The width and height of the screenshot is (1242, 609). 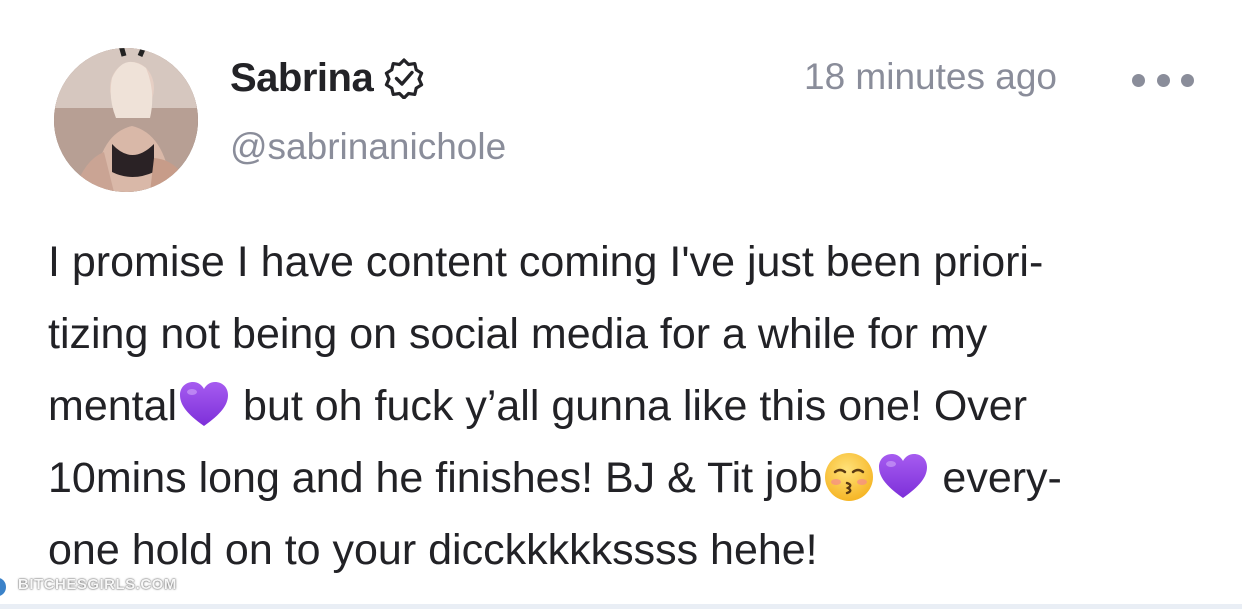 I want to click on author-name: Sabrina, so click(x=302, y=78).